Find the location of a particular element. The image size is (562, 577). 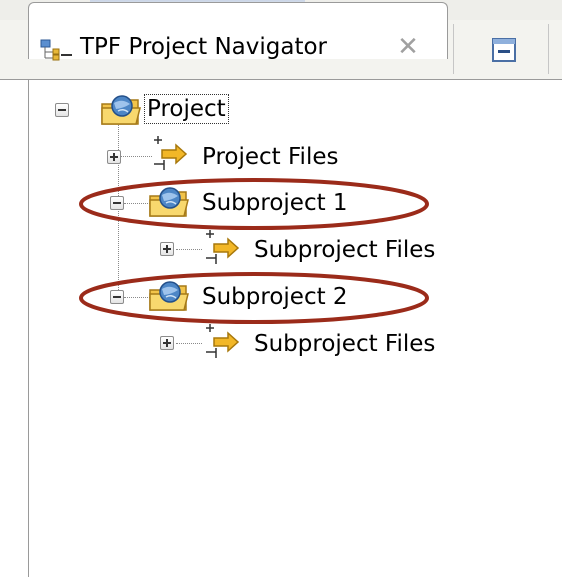

view-left-border is located at coordinates (28, 328).